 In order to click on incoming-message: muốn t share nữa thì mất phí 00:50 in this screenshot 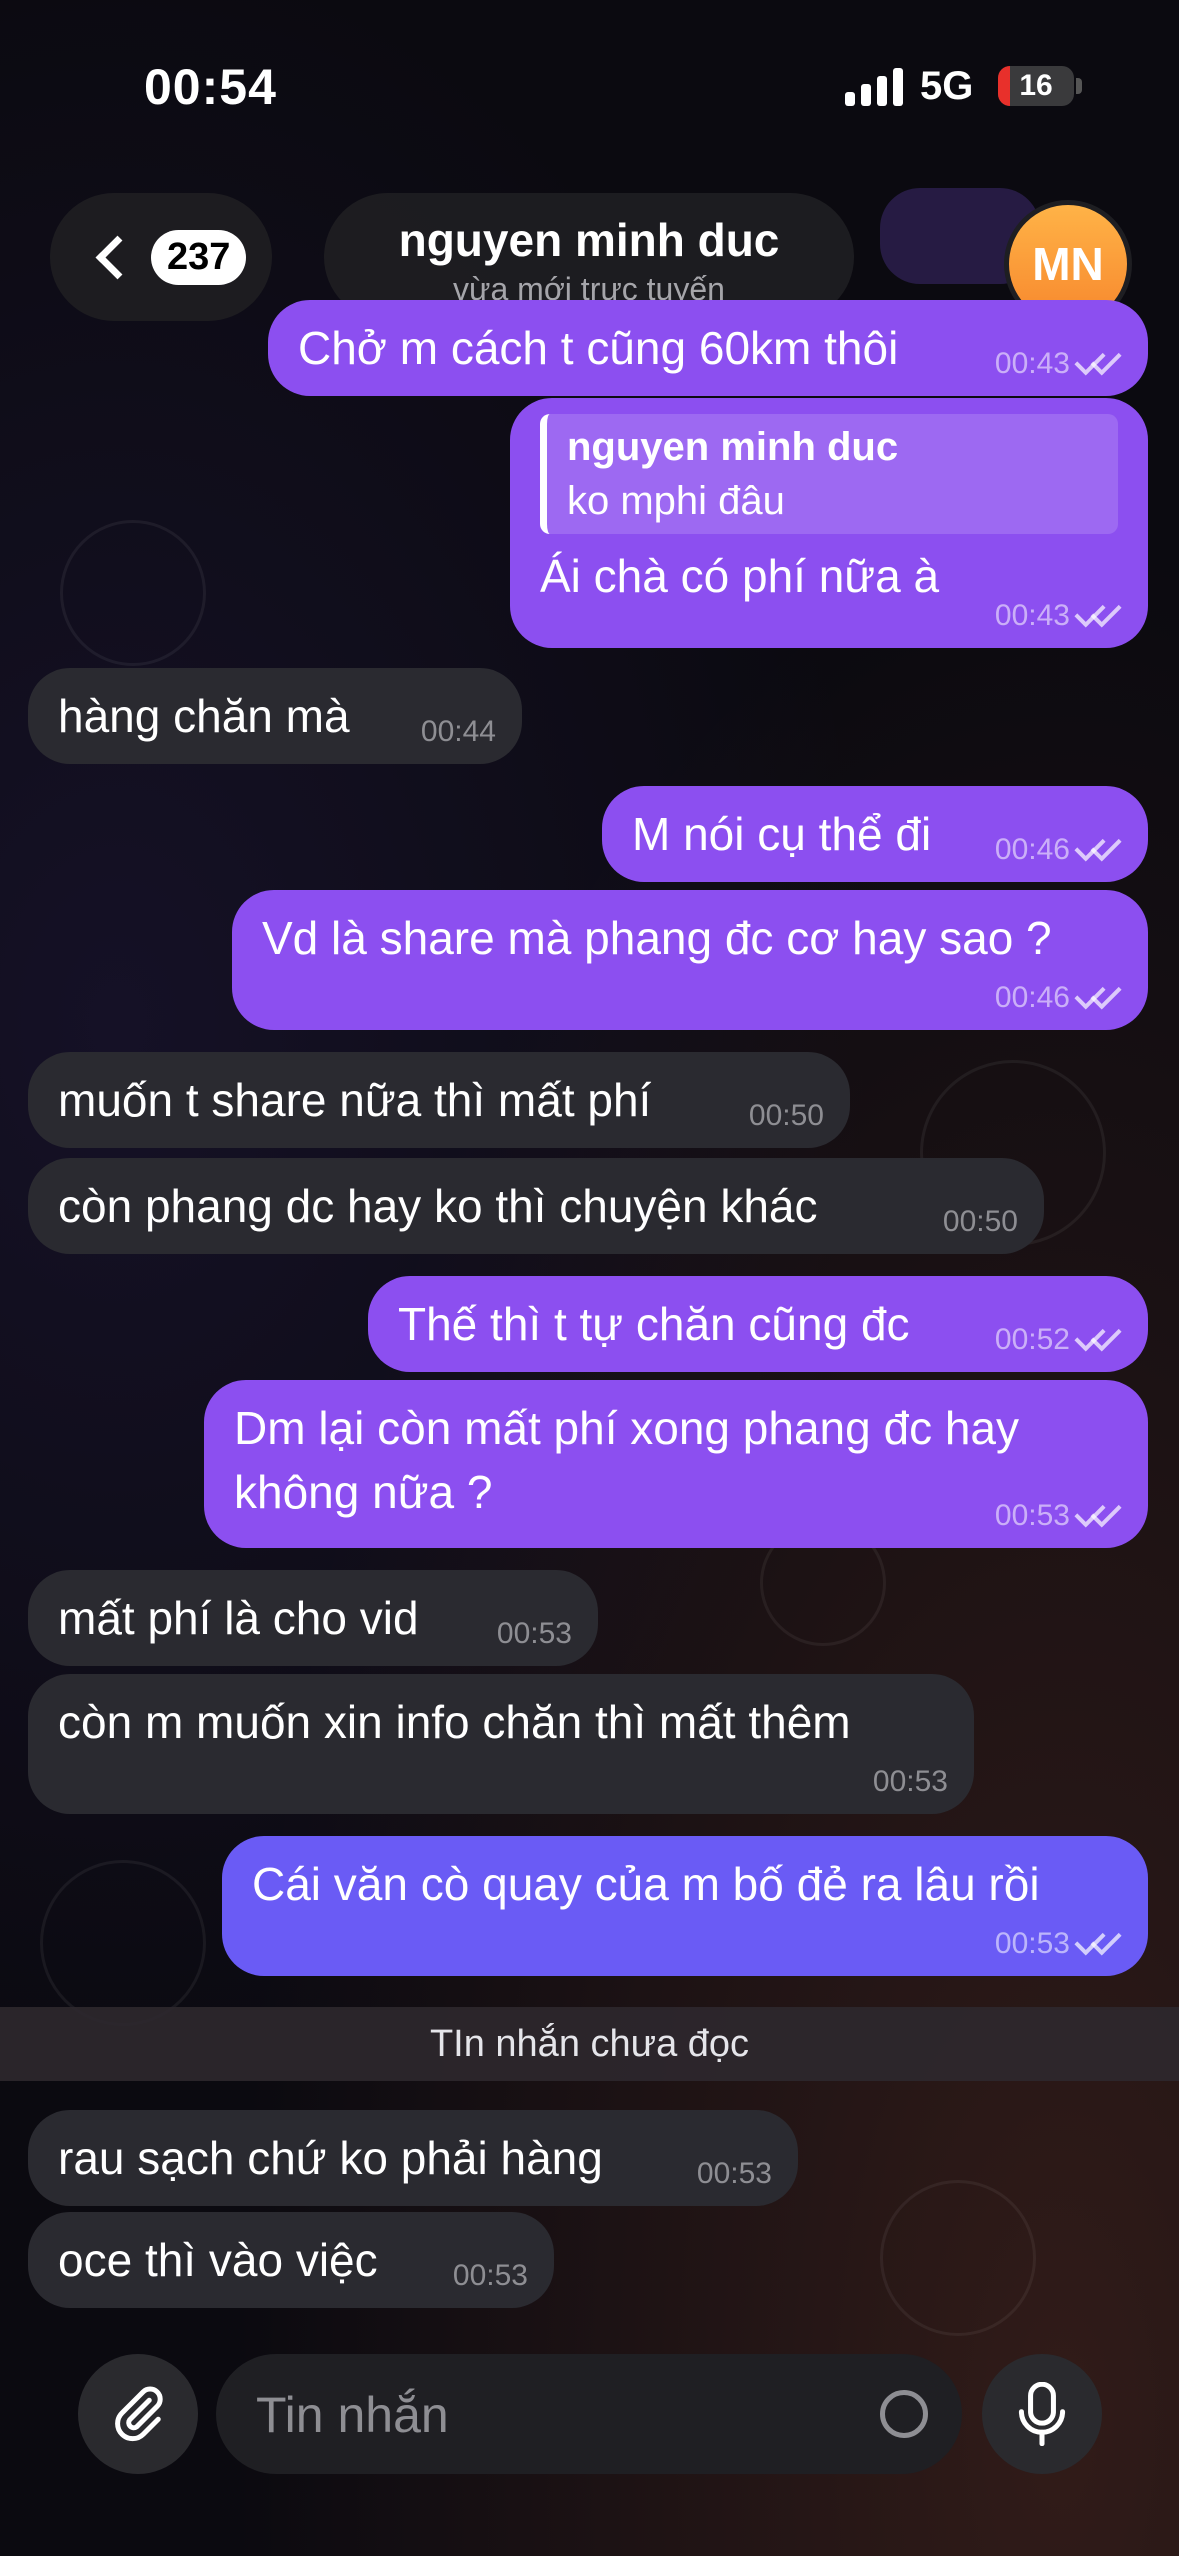, I will do `click(439, 1100)`.